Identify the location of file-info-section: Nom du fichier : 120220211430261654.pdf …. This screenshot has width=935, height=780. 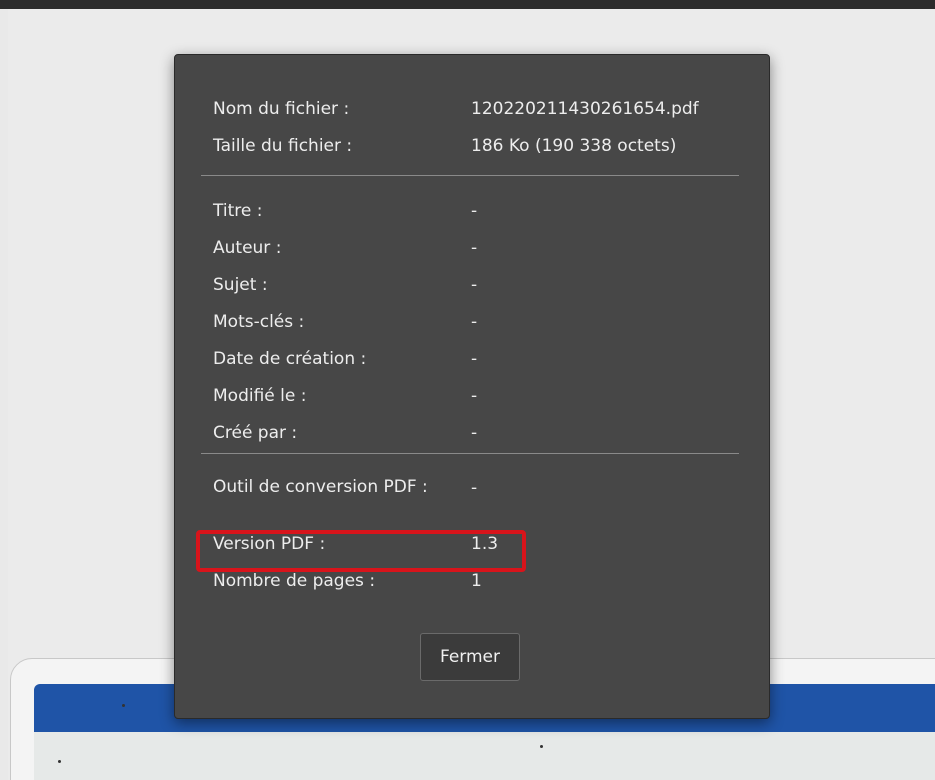
(476, 135).